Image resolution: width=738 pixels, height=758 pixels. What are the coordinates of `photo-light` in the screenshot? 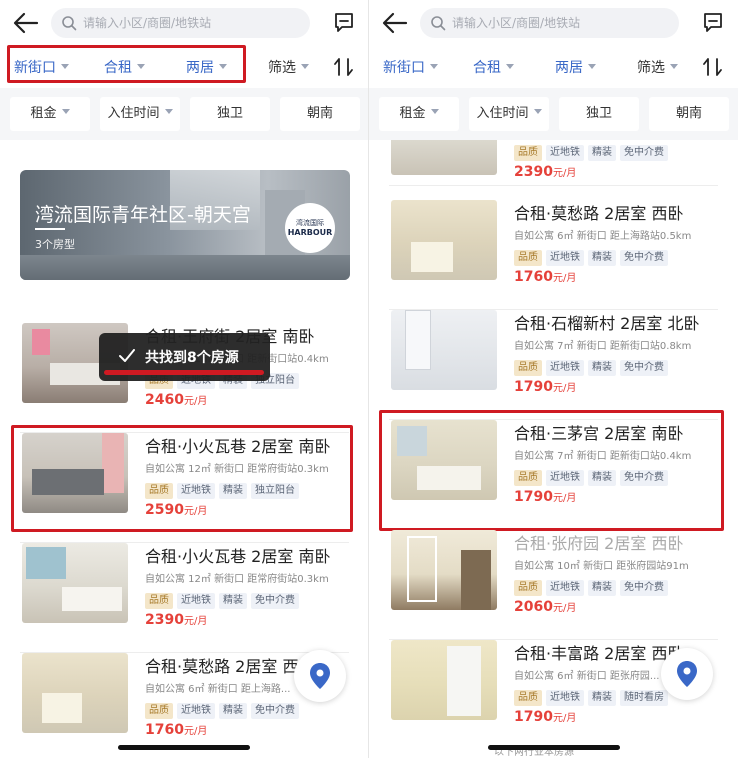 It's located at (62, 708).